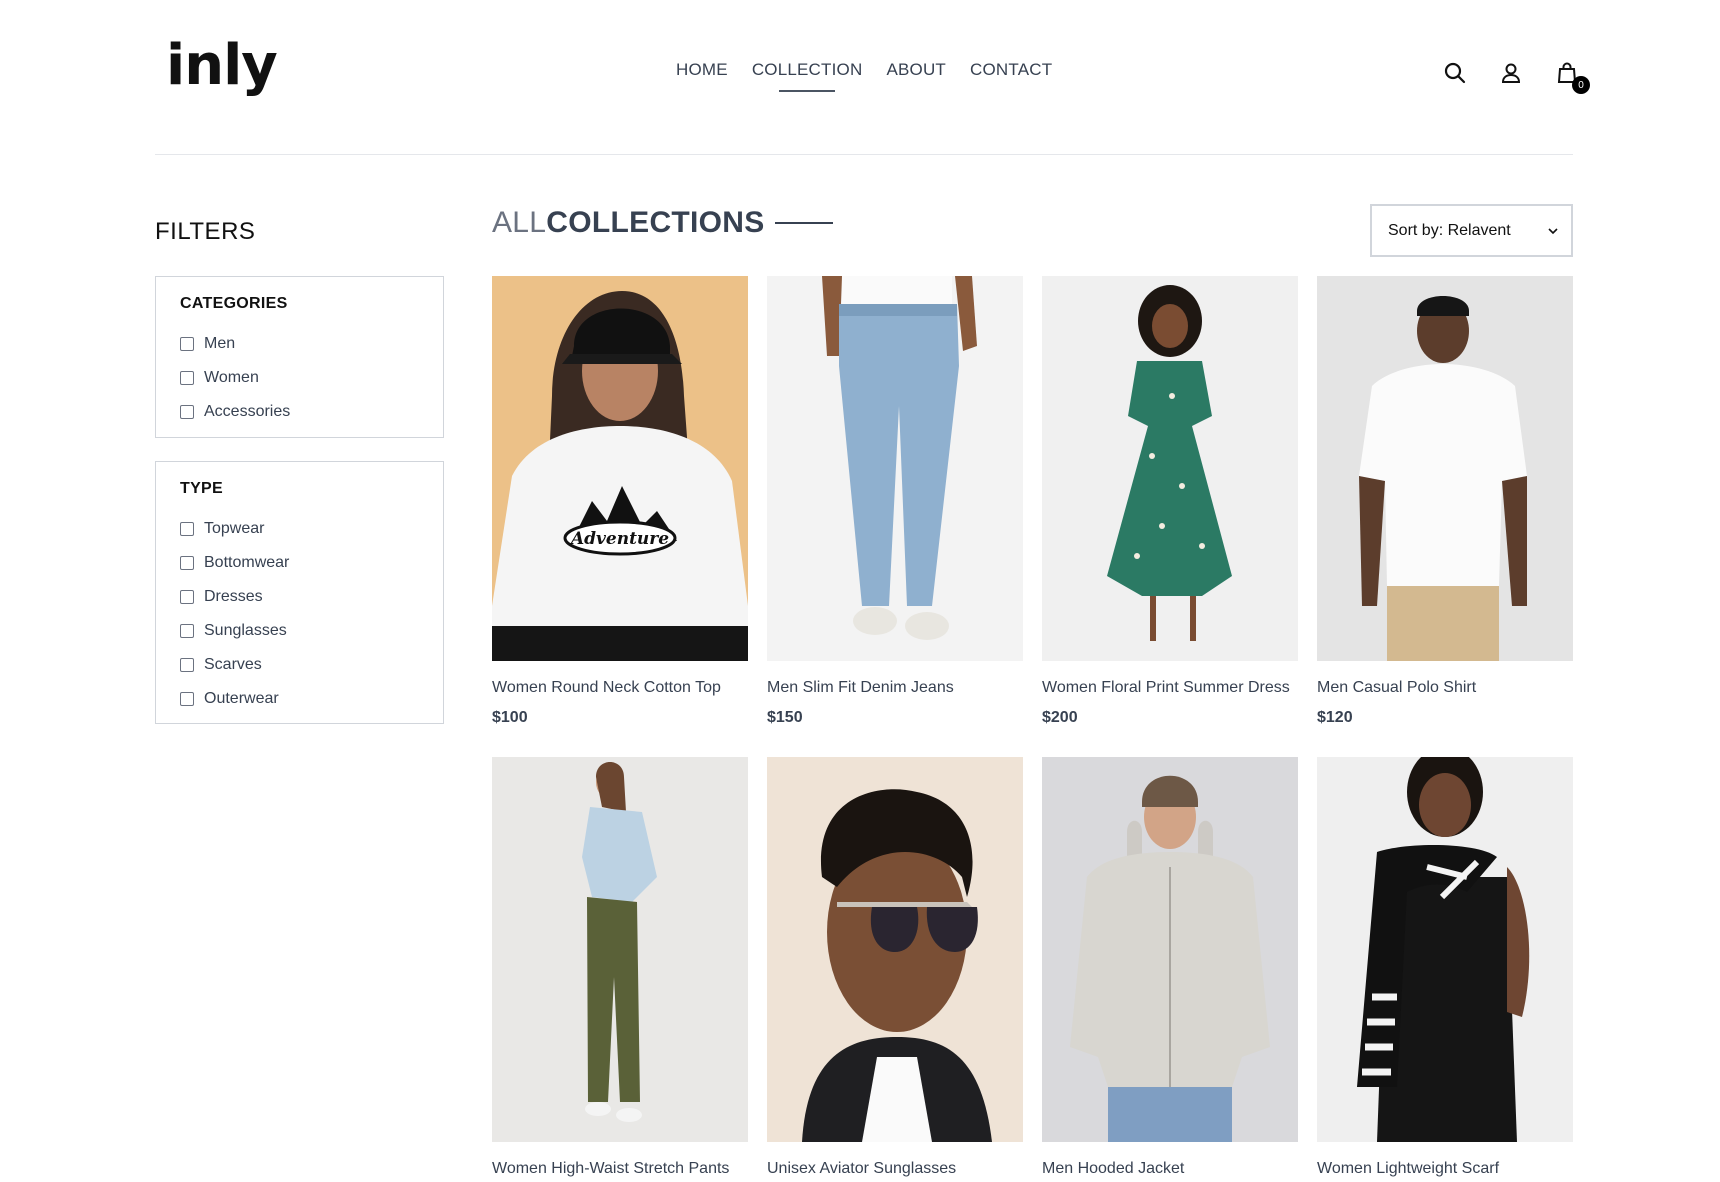 The height and width of the screenshot is (1182, 1720). Describe the element at coordinates (299, 563) in the screenshot. I see `filter-option-bottomwear: Bottomwear` at that location.